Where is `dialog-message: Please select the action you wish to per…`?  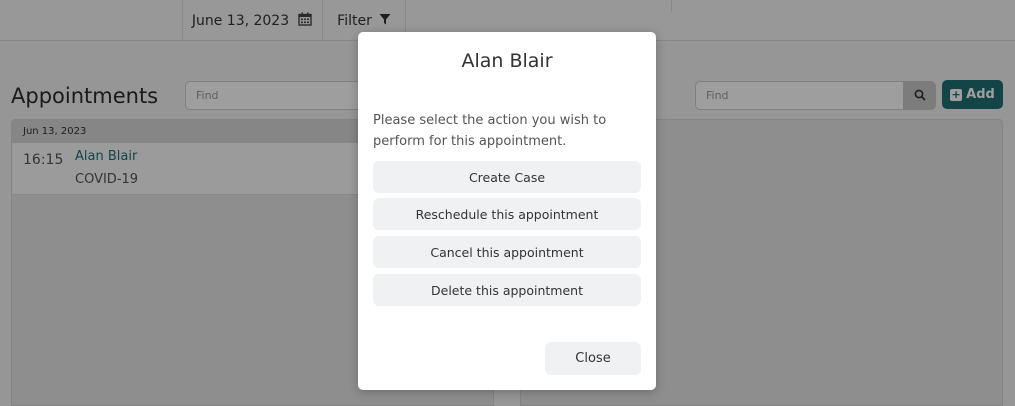
dialog-message: Please select the action you wish to per… is located at coordinates (490, 131).